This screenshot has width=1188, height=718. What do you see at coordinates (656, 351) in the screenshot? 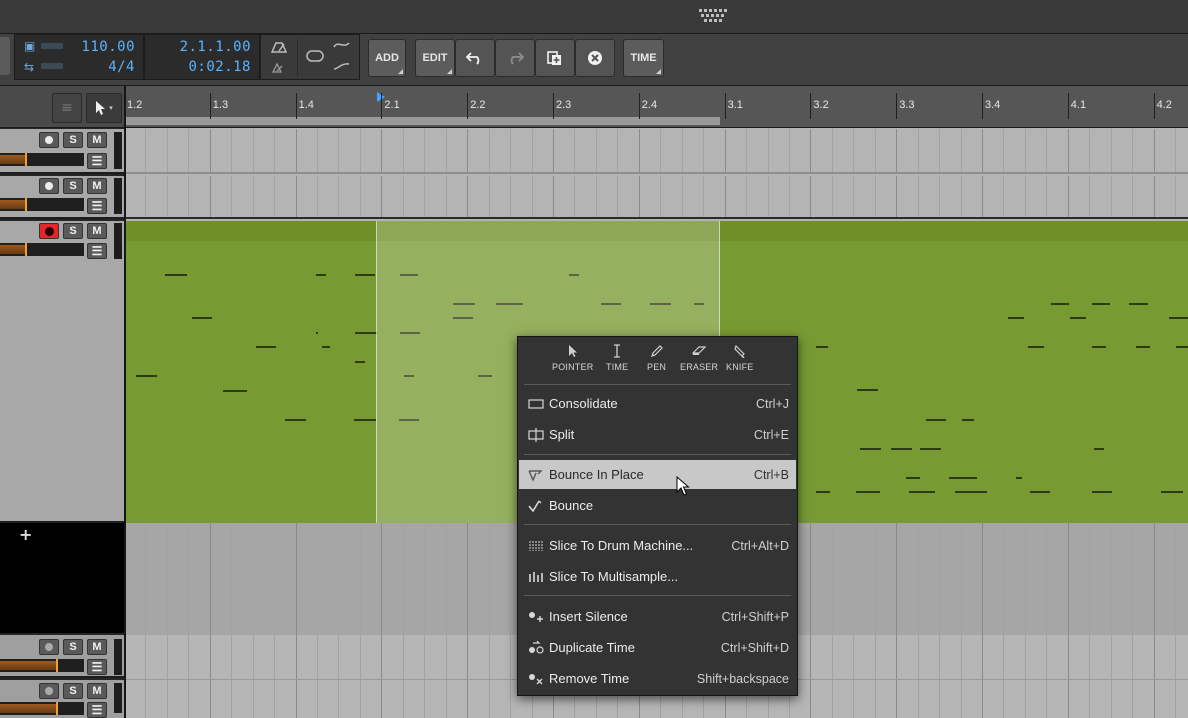
I see `pen-icon` at bounding box center [656, 351].